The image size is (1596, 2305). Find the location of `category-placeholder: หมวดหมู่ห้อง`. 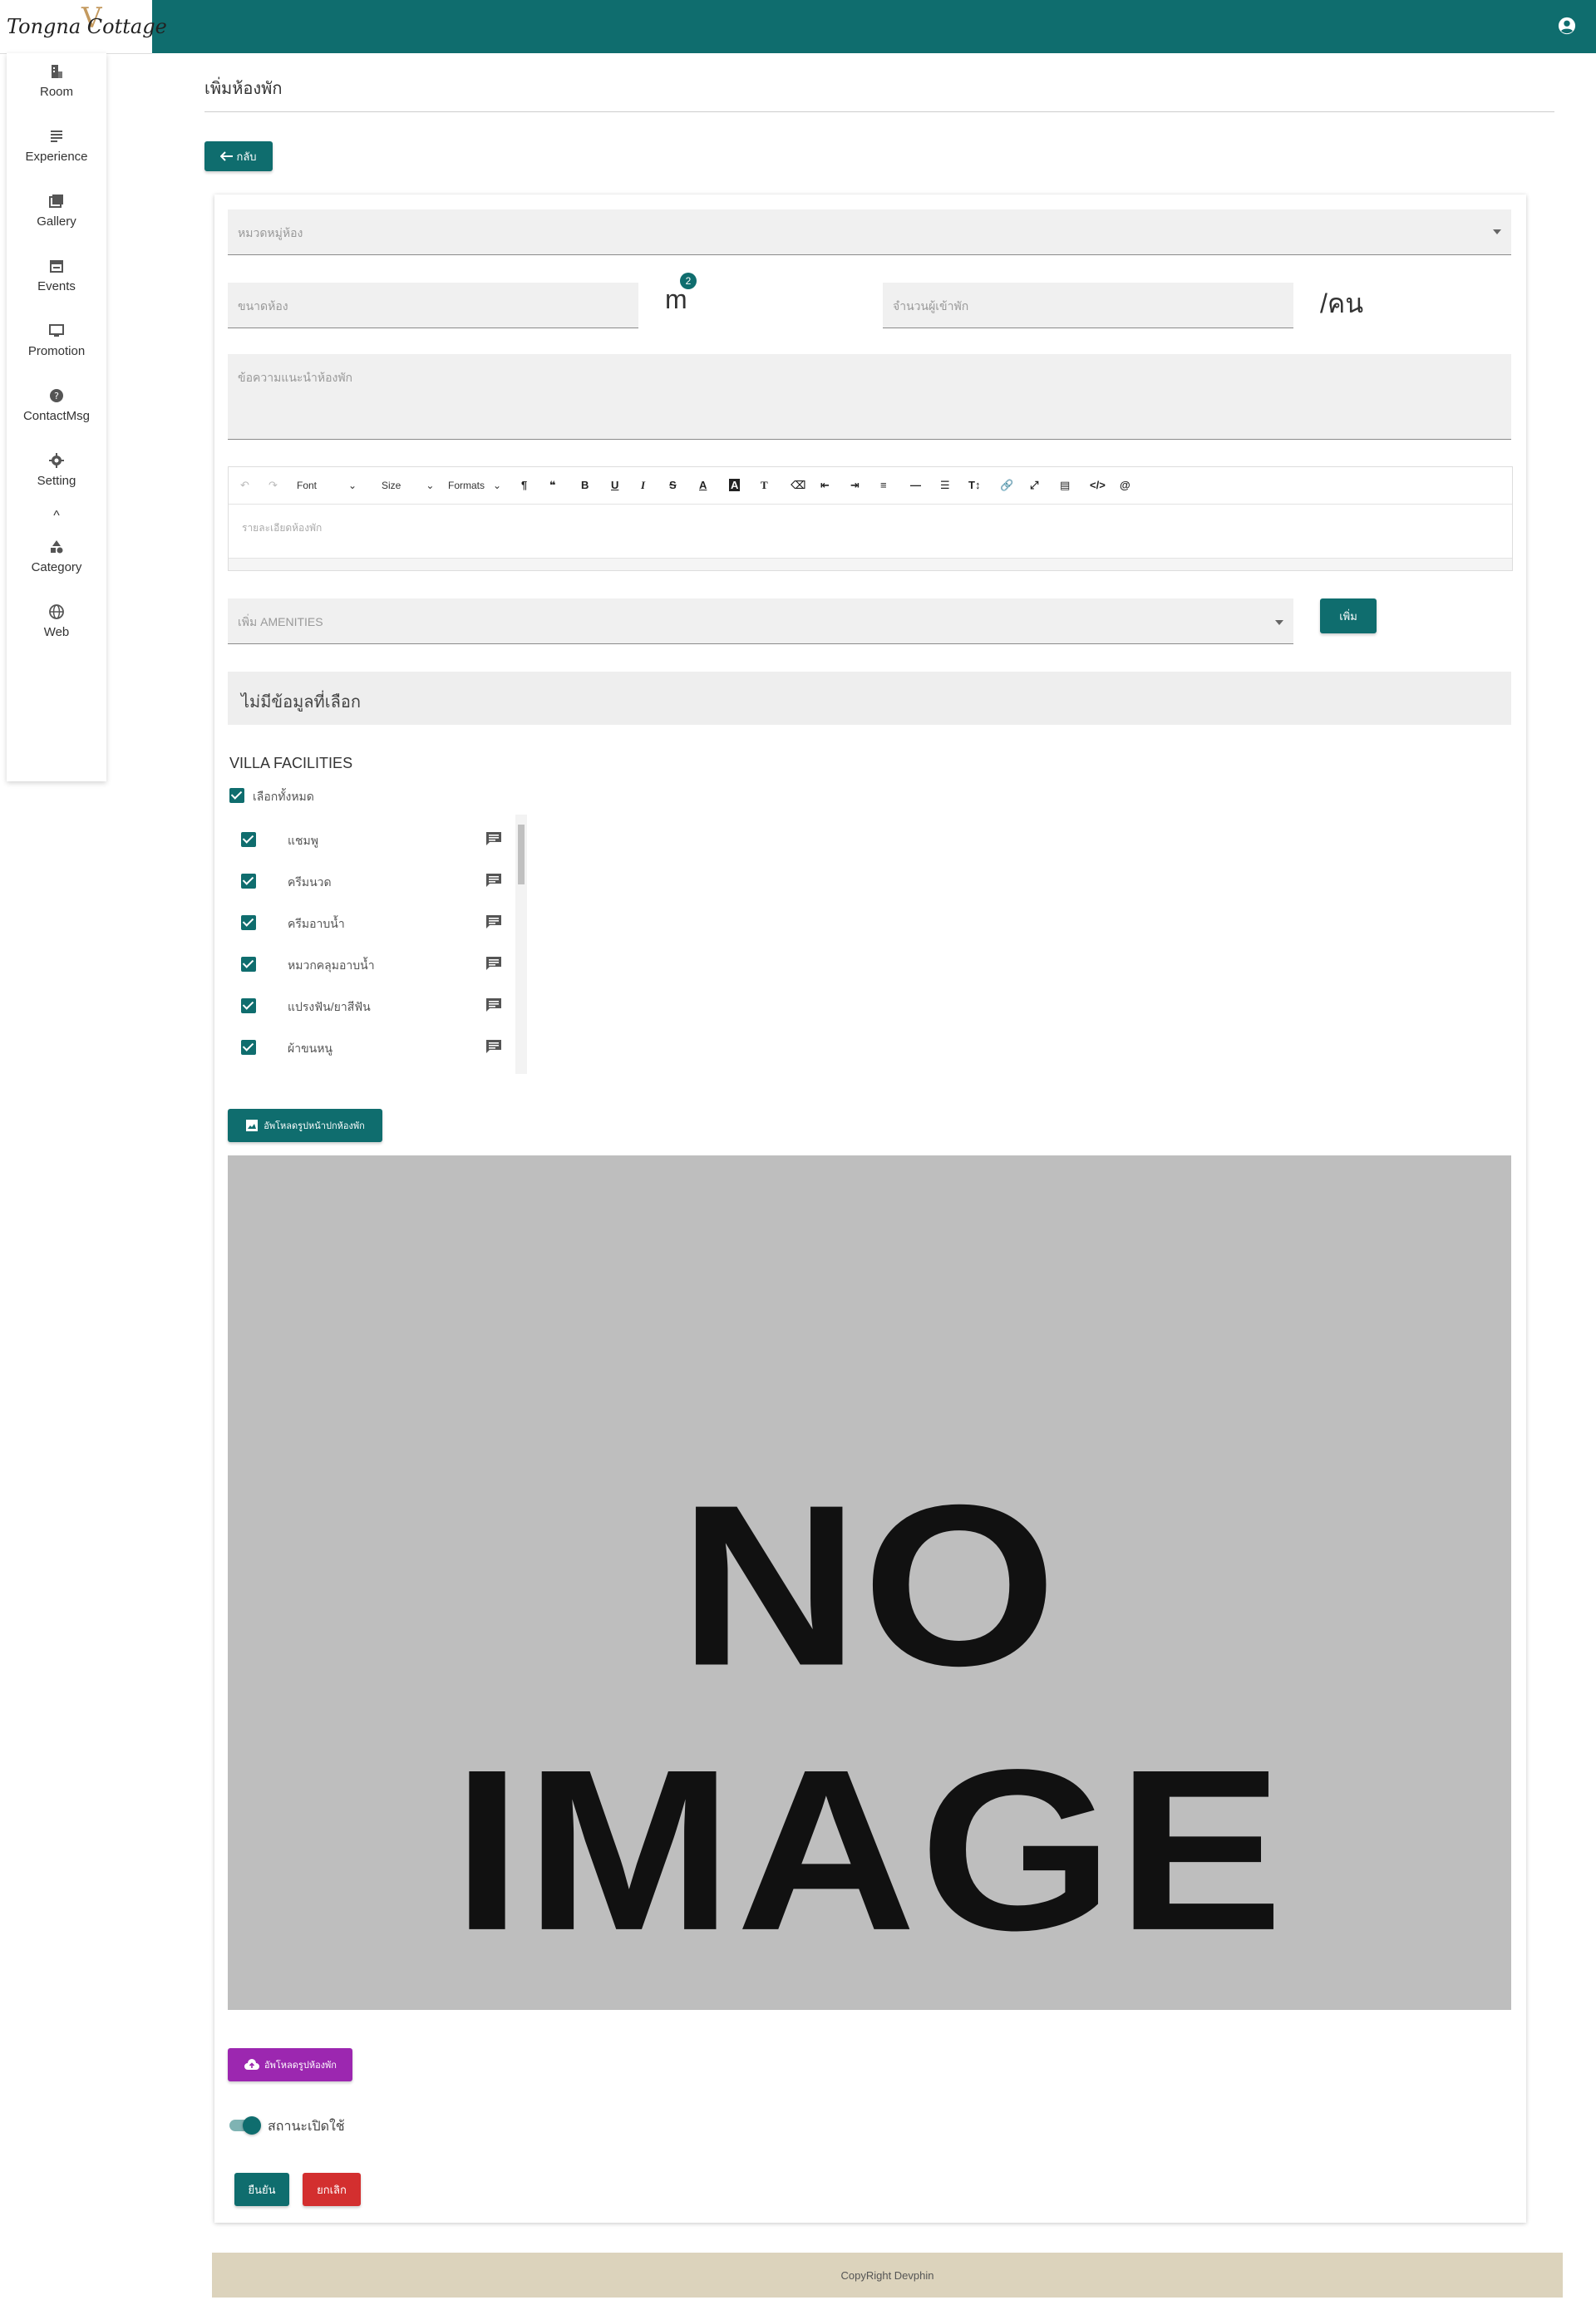

category-placeholder: หมวดหมู่ห้อง is located at coordinates (270, 233).